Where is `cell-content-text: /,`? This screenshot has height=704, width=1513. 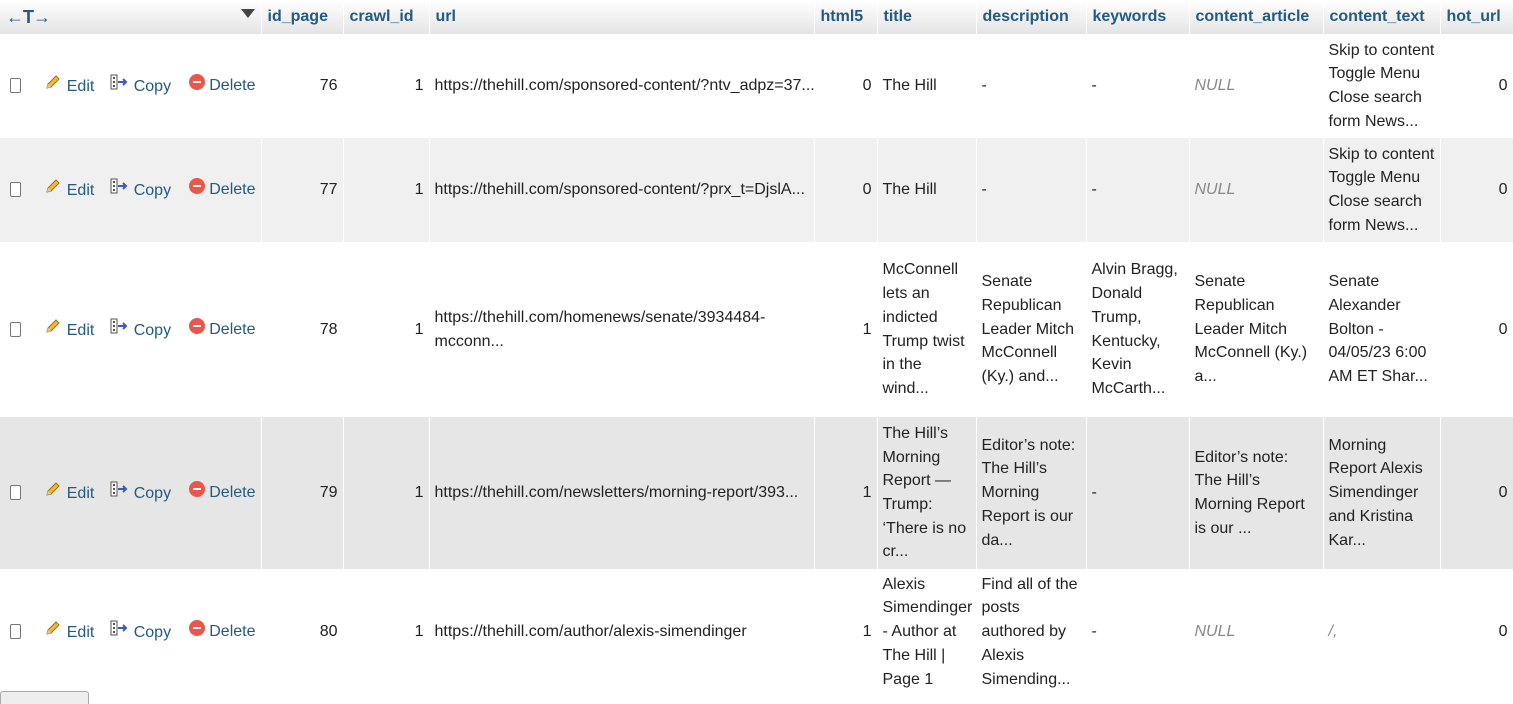 cell-content-text: /, is located at coordinates (1382, 632).